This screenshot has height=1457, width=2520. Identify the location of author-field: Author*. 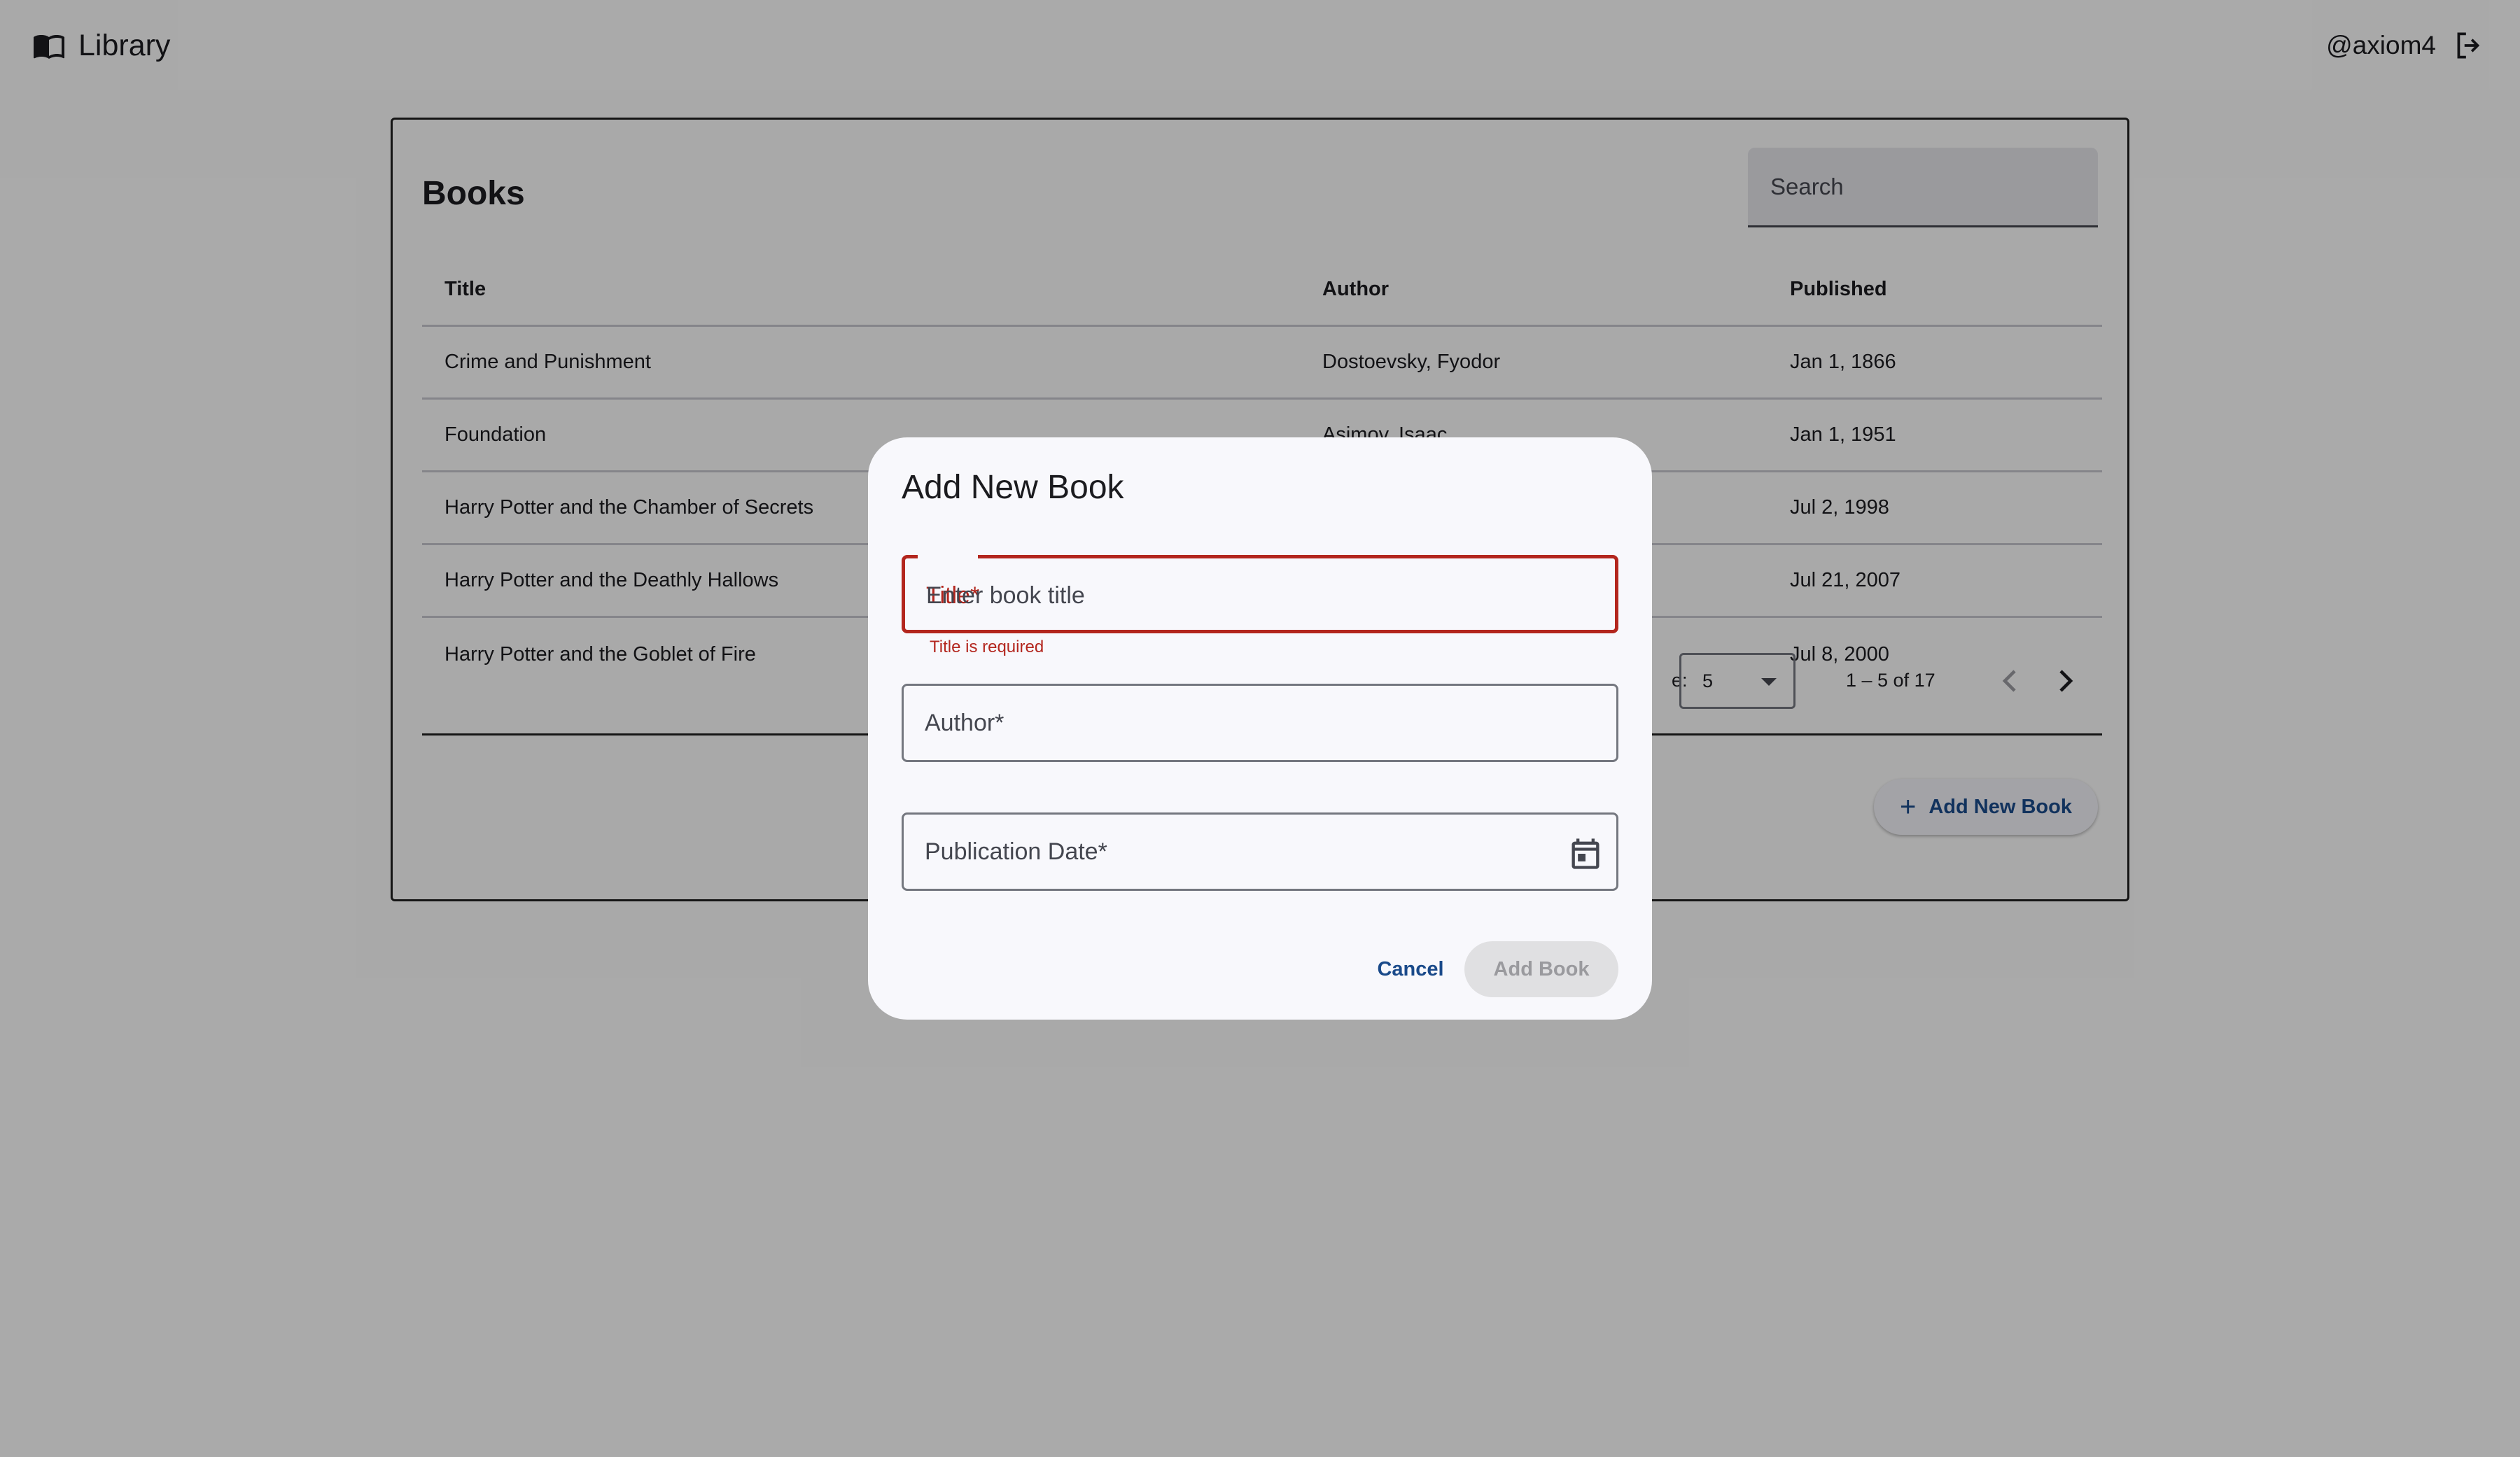
(1260, 723).